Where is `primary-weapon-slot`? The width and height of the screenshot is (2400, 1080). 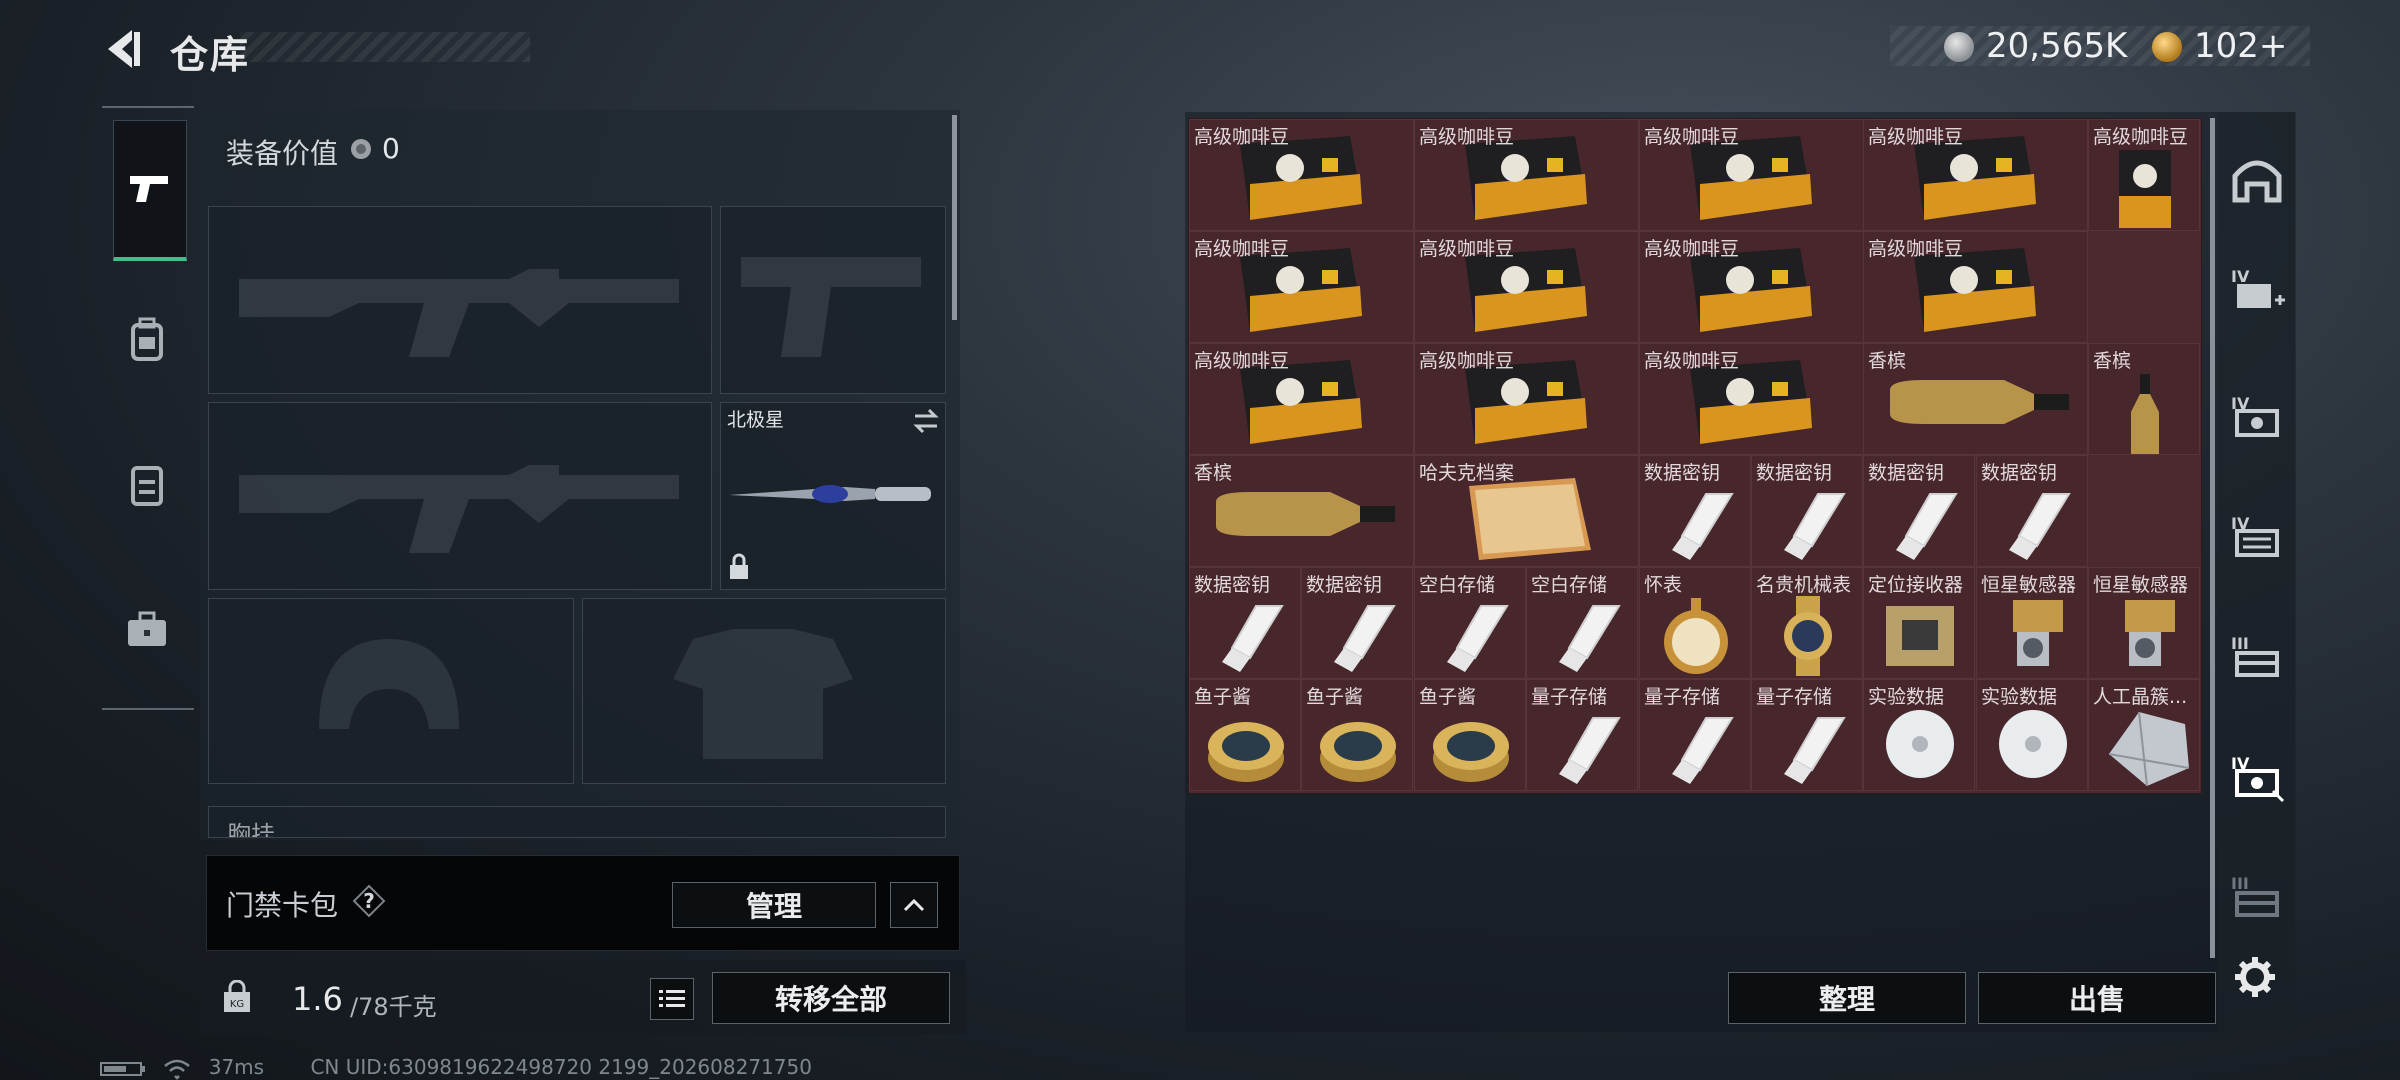
primary-weapon-slot is located at coordinates (460, 300).